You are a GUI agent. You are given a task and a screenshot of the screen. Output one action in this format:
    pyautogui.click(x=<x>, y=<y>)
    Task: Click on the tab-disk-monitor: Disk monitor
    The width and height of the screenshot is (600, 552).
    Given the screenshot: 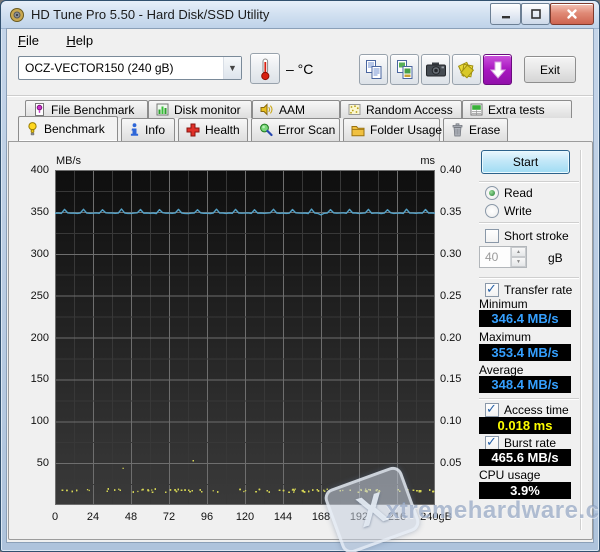 What is the action you would take?
    pyautogui.click(x=200, y=109)
    